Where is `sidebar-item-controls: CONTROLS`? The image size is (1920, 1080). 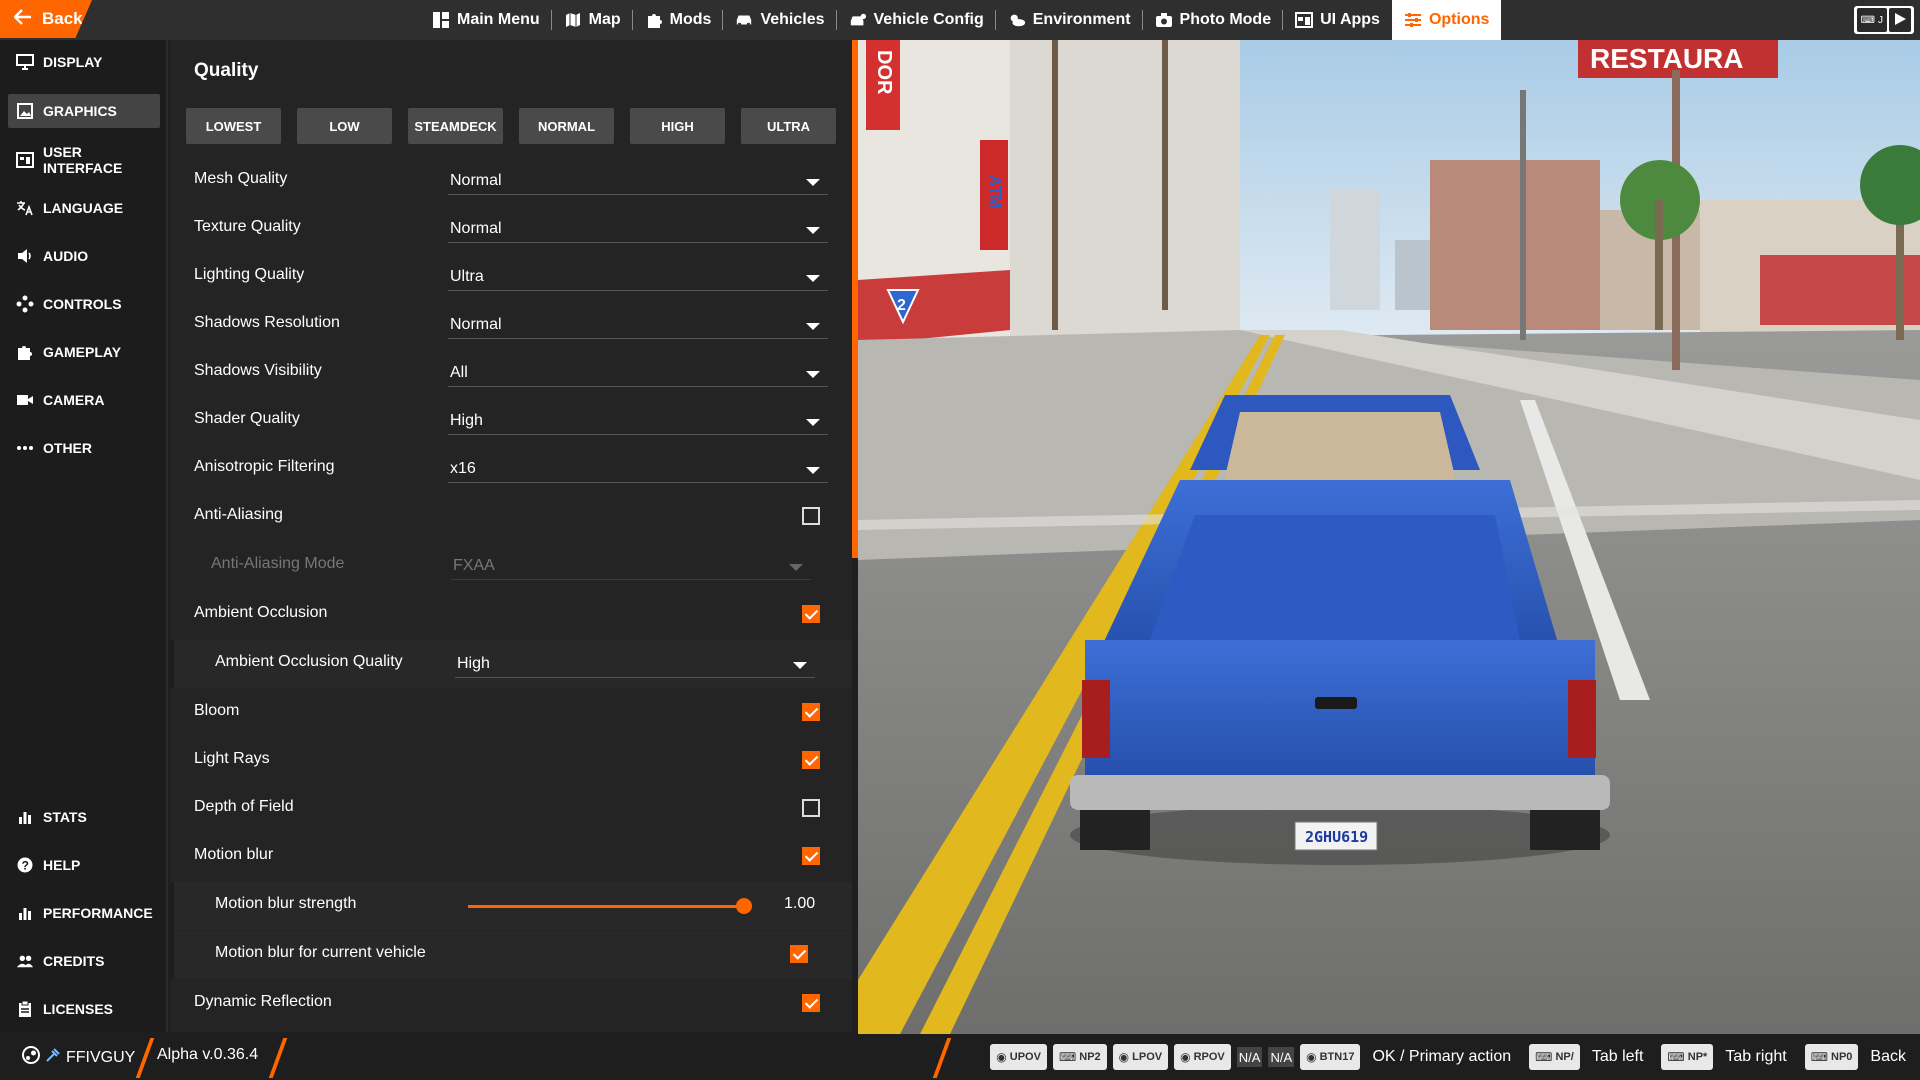
sidebar-item-controls: CONTROLS is located at coordinates (84, 304).